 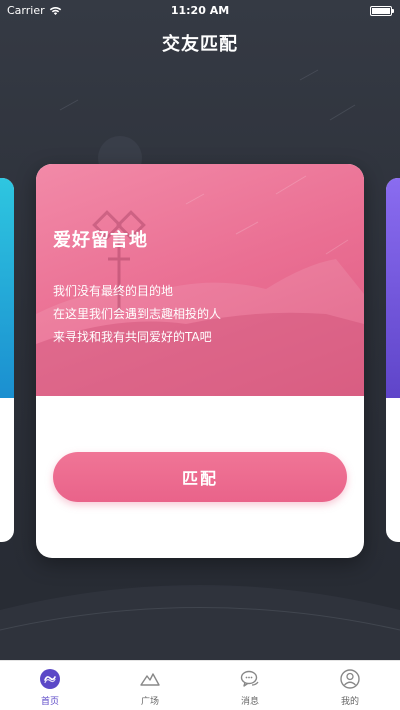 I want to click on card-description-line: 我们没有最终的目的地, so click(x=113, y=291).